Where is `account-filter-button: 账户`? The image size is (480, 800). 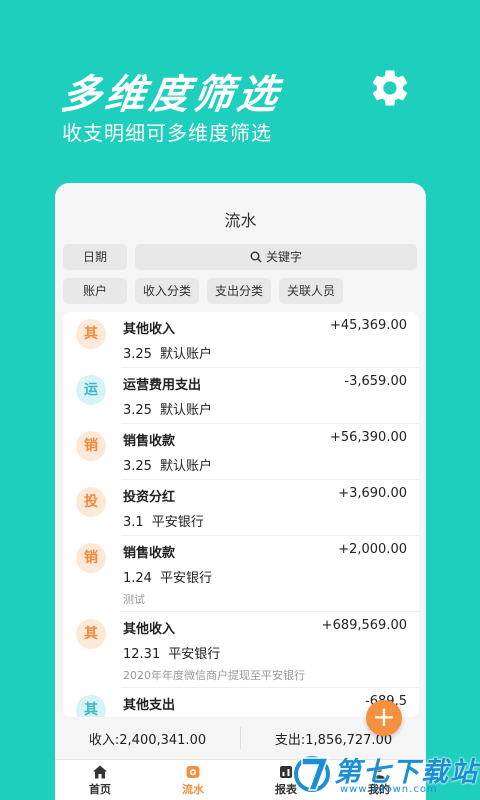 account-filter-button: 账户 is located at coordinates (95, 291).